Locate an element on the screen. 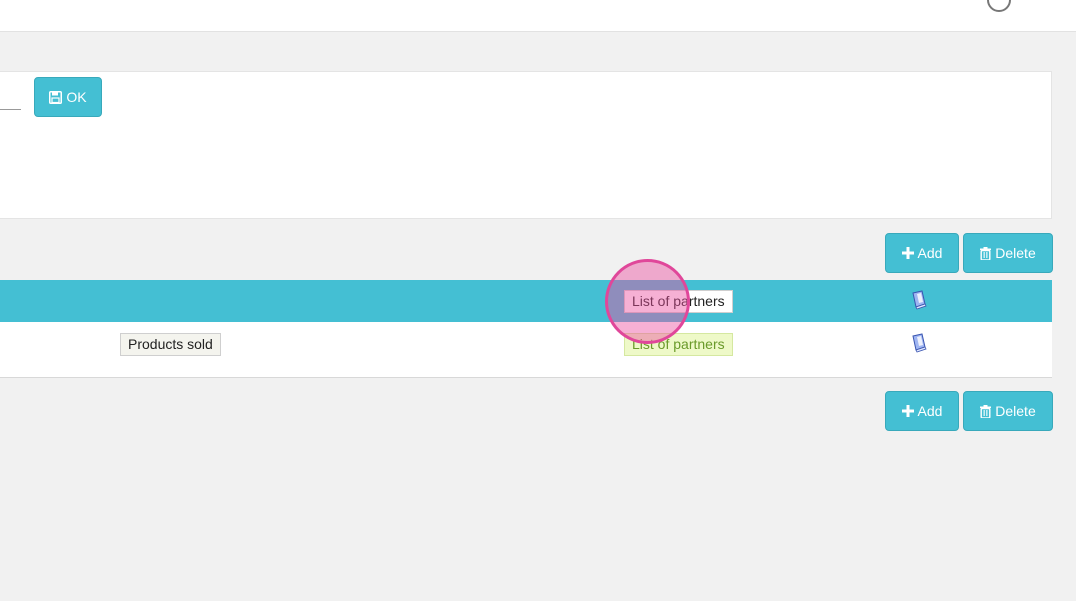  top-bar is located at coordinates (538, 16).